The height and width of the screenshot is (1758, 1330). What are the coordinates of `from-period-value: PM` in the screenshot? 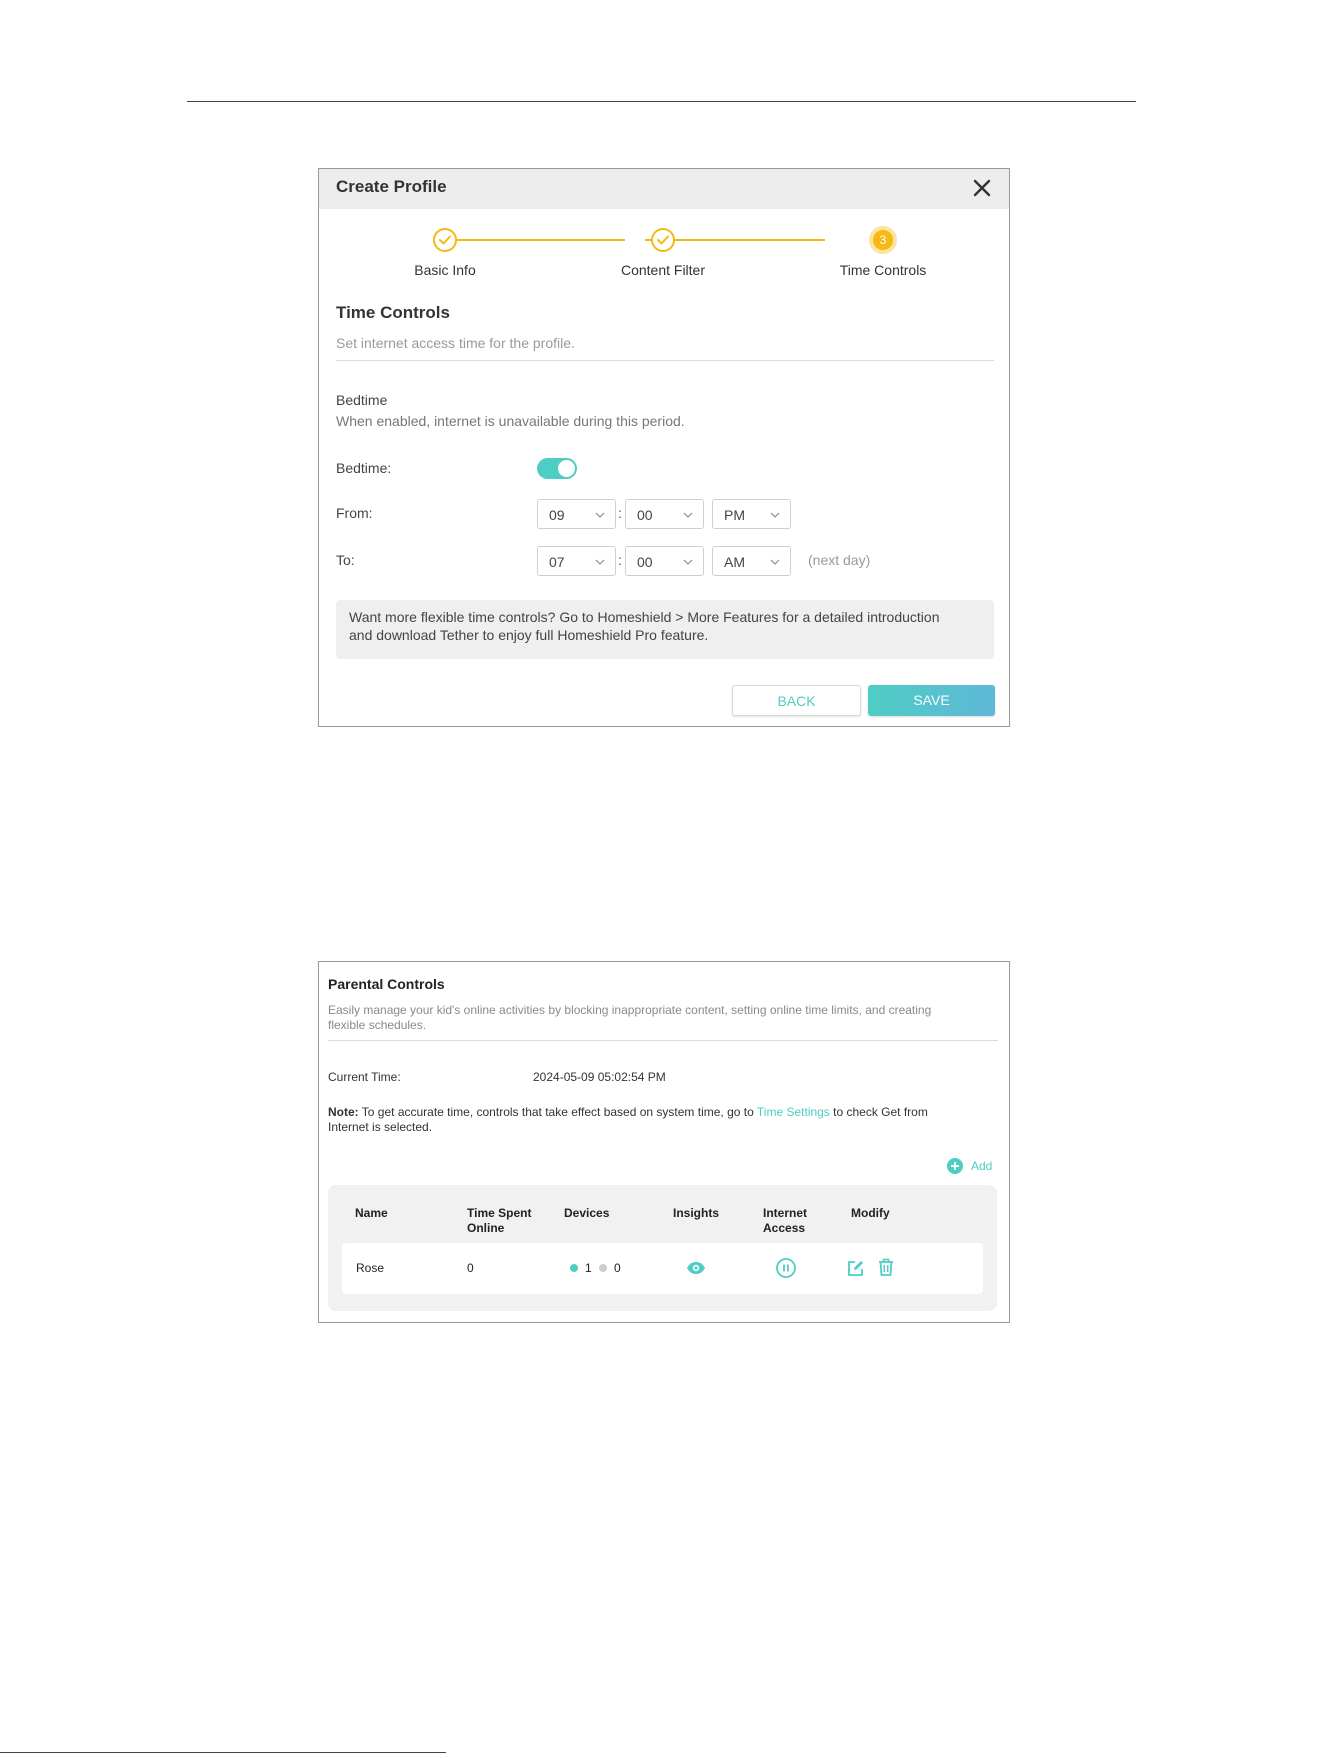 It's located at (734, 515).